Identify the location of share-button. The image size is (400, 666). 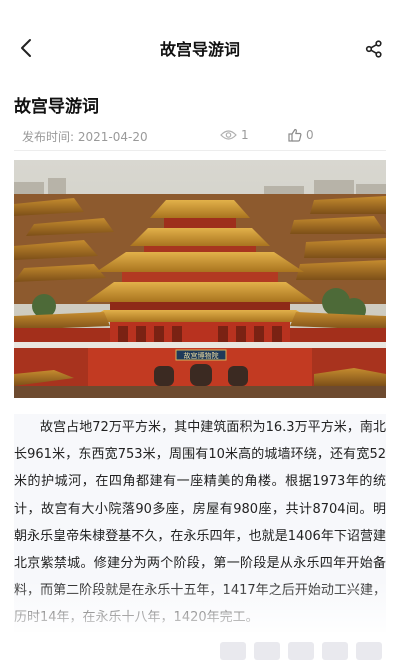
(374, 49).